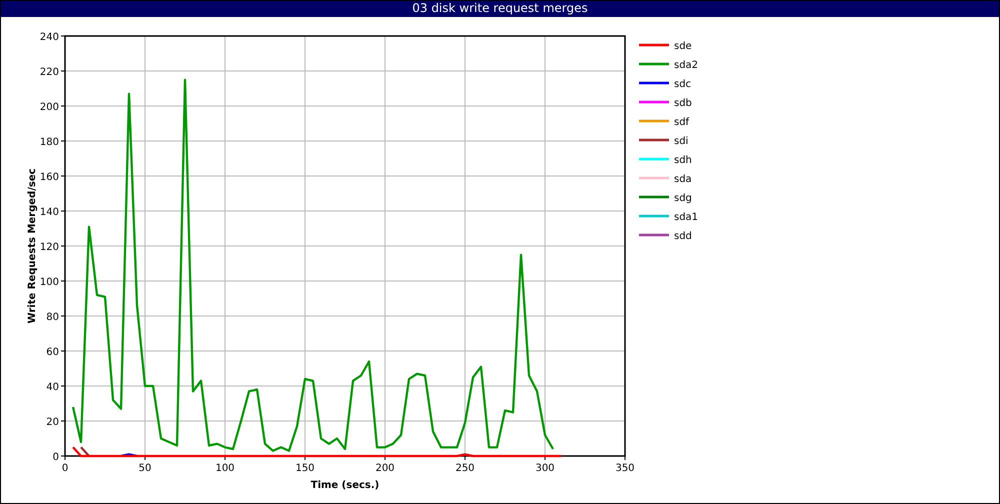 Image resolution: width=1000 pixels, height=504 pixels. What do you see at coordinates (686, 217) in the screenshot?
I see `legend-label: sda1` at bounding box center [686, 217].